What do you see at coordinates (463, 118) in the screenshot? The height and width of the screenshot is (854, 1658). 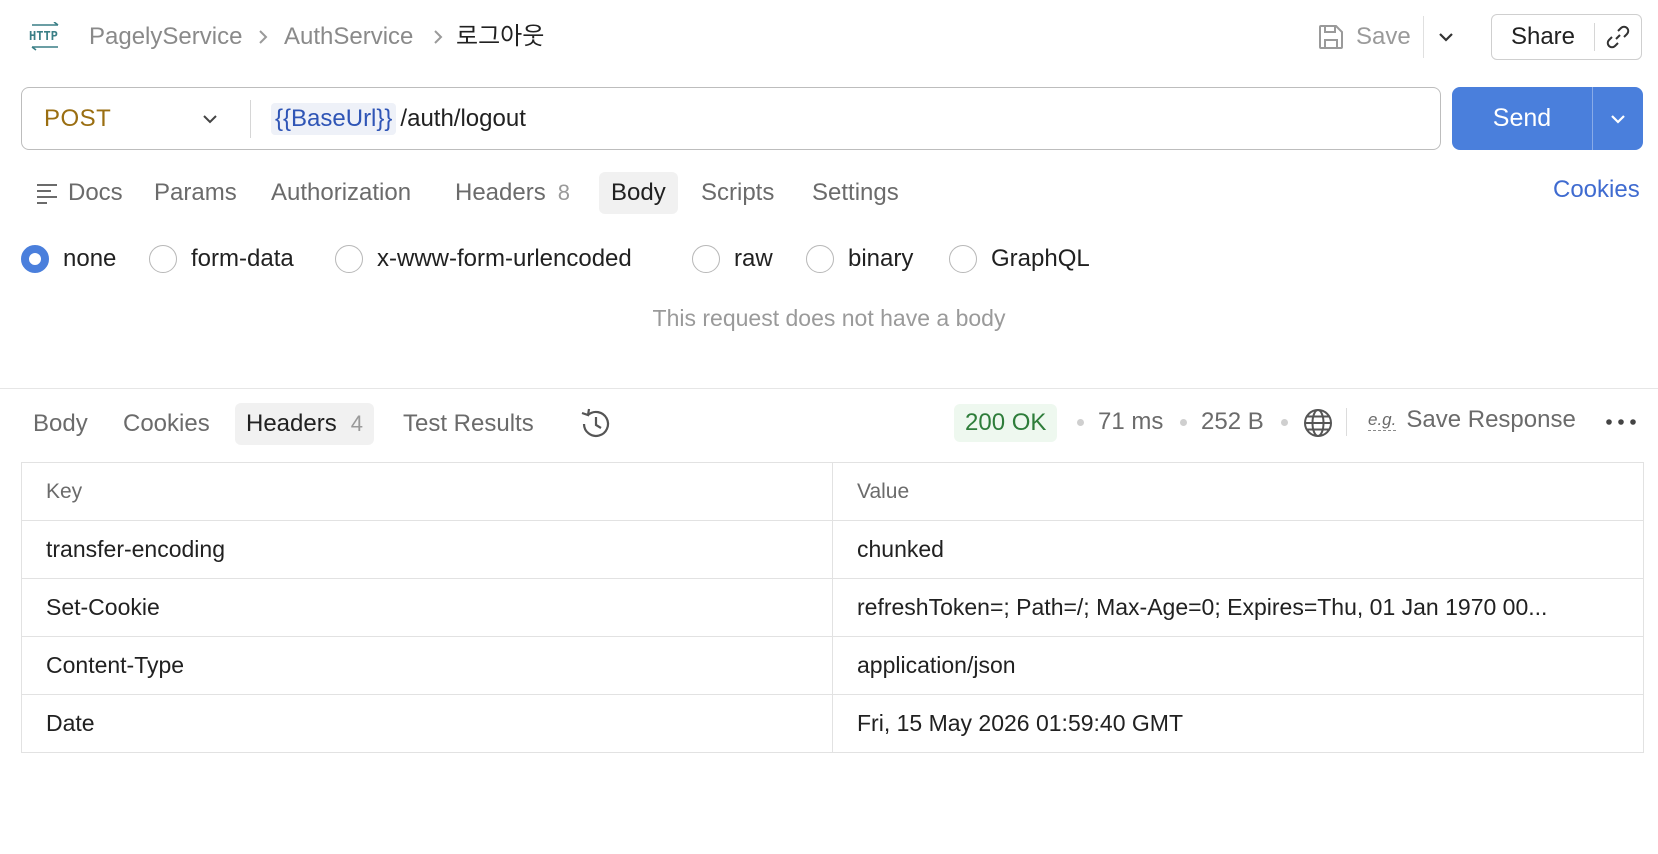 I see `url-path: /auth/logout` at bounding box center [463, 118].